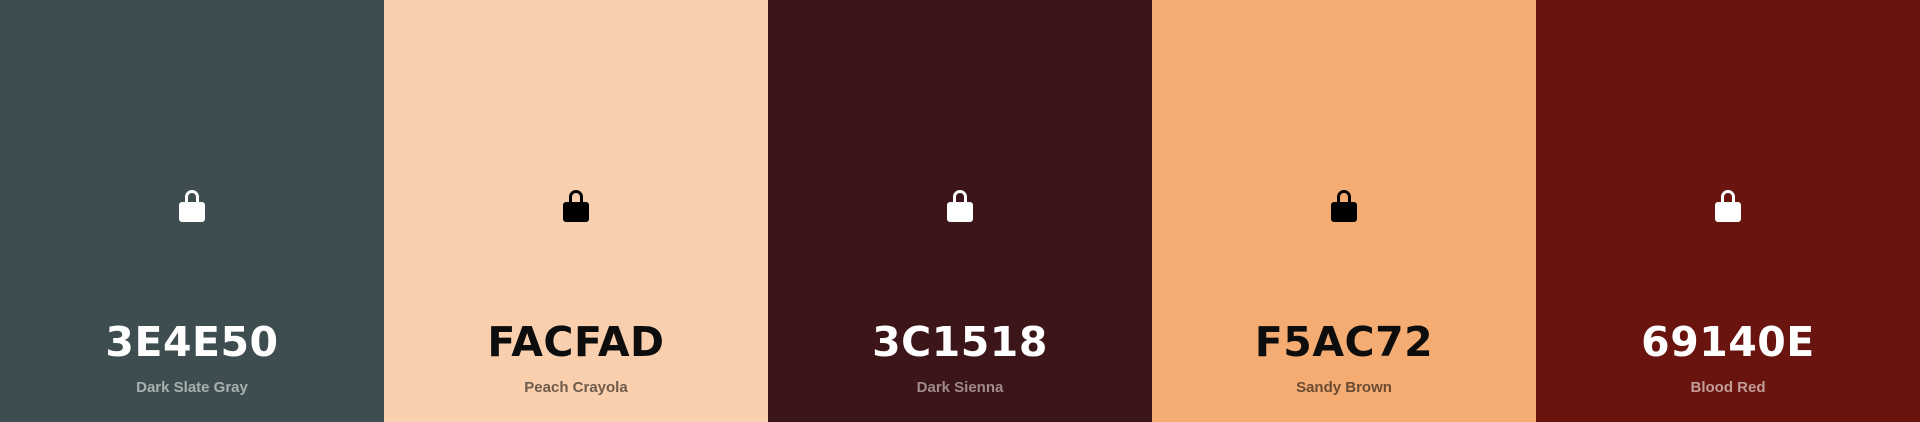  I want to click on hex-code: 3C1518, so click(960, 342).